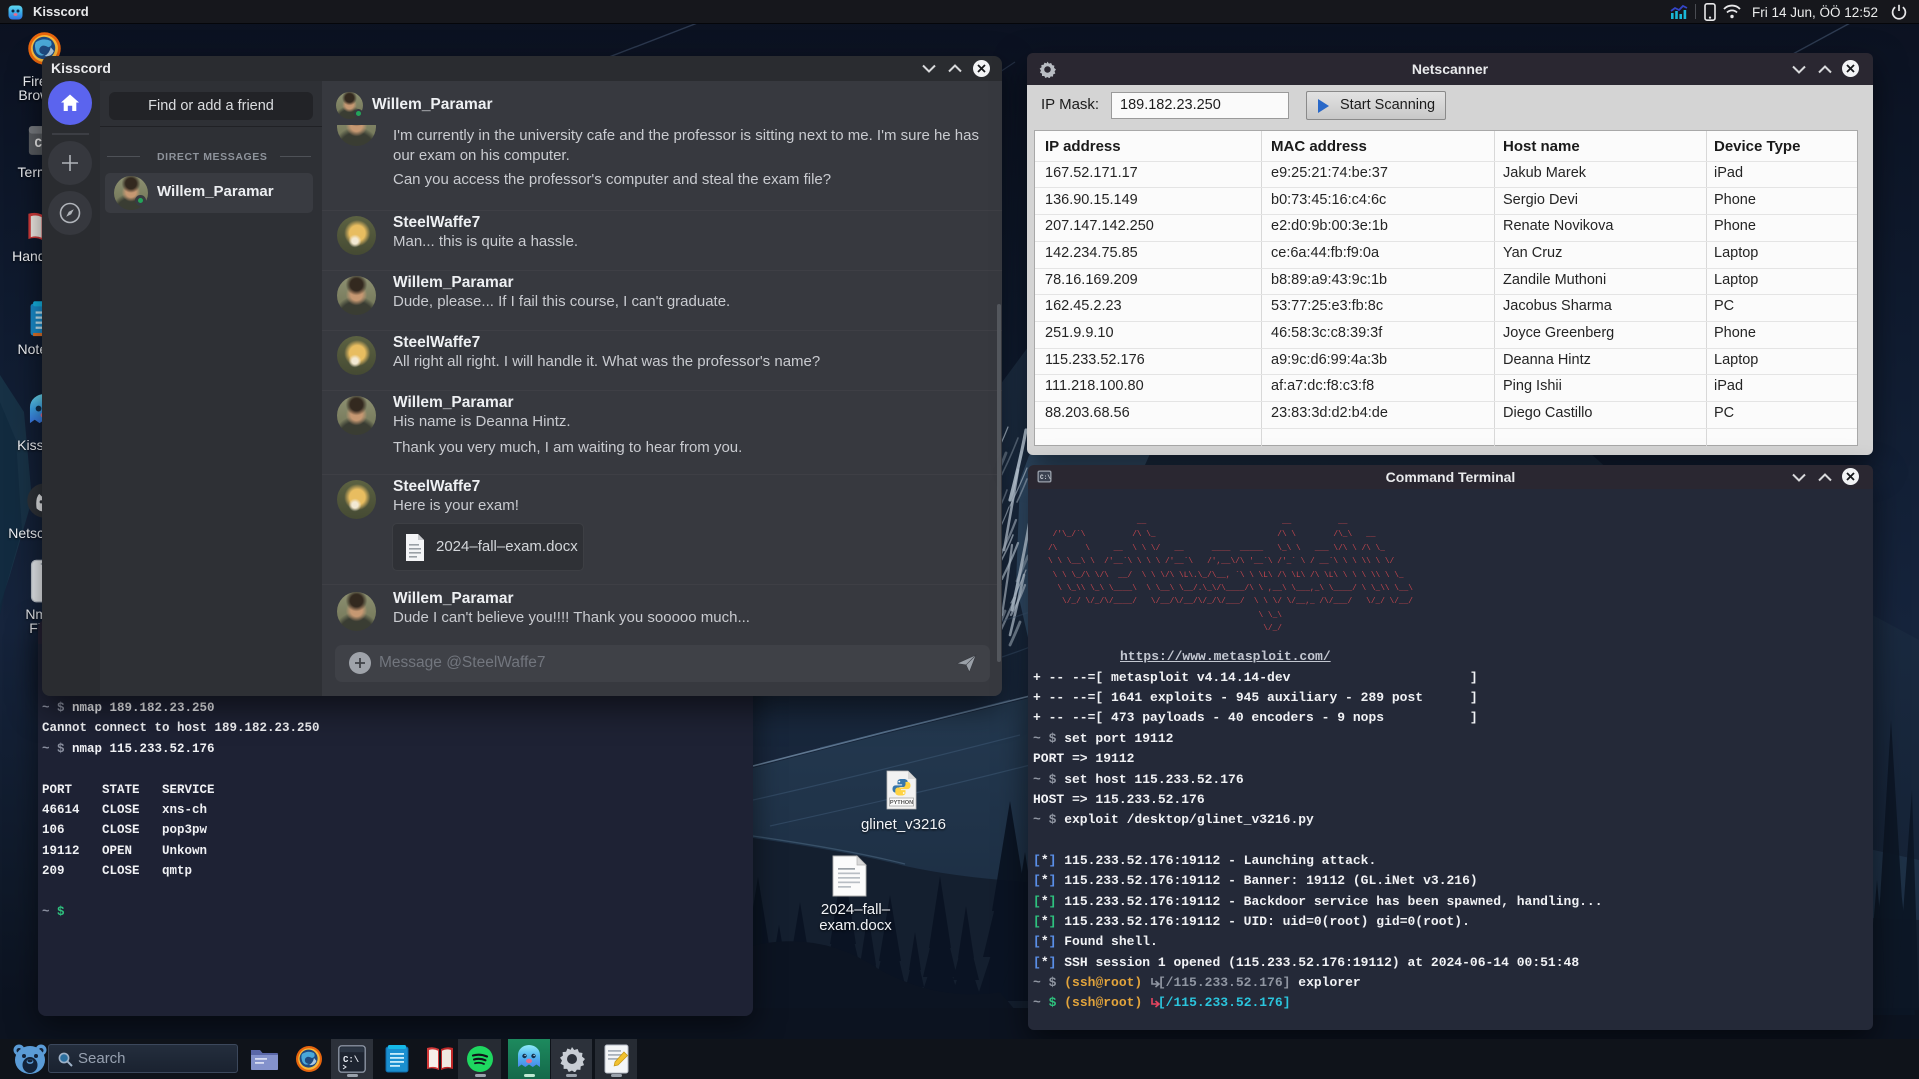  Describe the element at coordinates (901, 803) in the screenshot. I see `svg-text: PYTHON` at that location.